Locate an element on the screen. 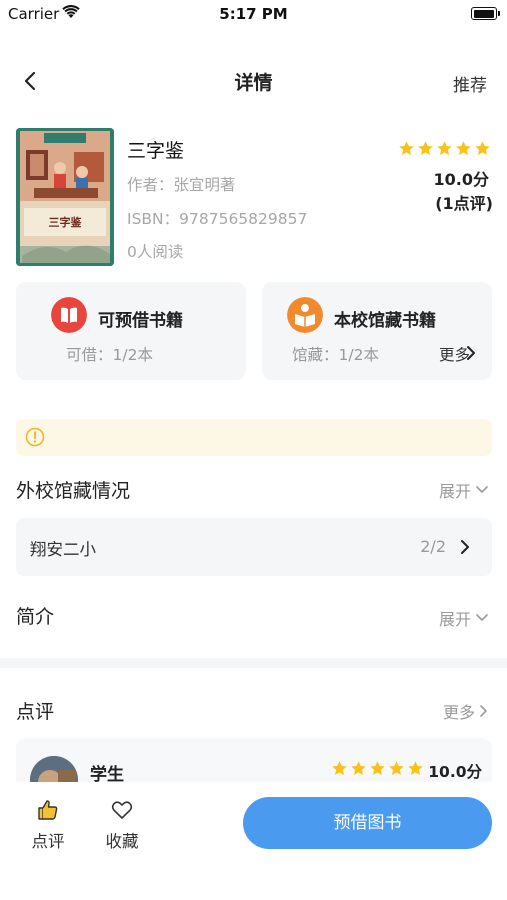 This screenshot has width=507, height=900. borrowable-title: 可预借书籍 is located at coordinates (140, 321).